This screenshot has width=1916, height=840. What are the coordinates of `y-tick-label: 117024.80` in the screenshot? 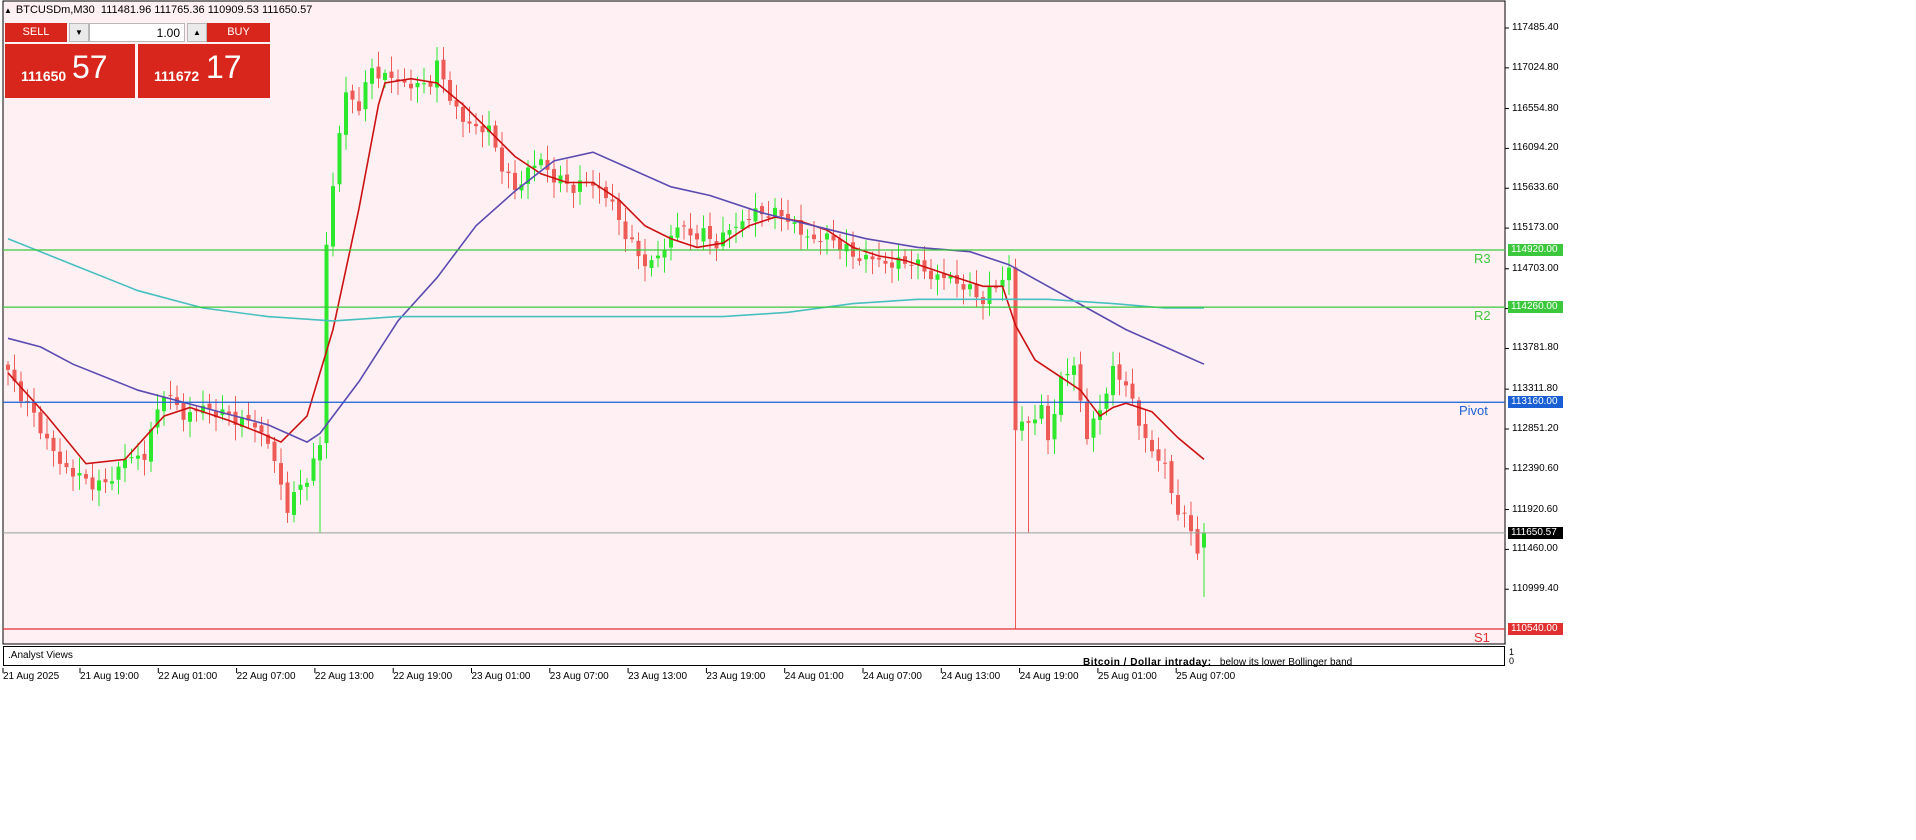 It's located at (1535, 67).